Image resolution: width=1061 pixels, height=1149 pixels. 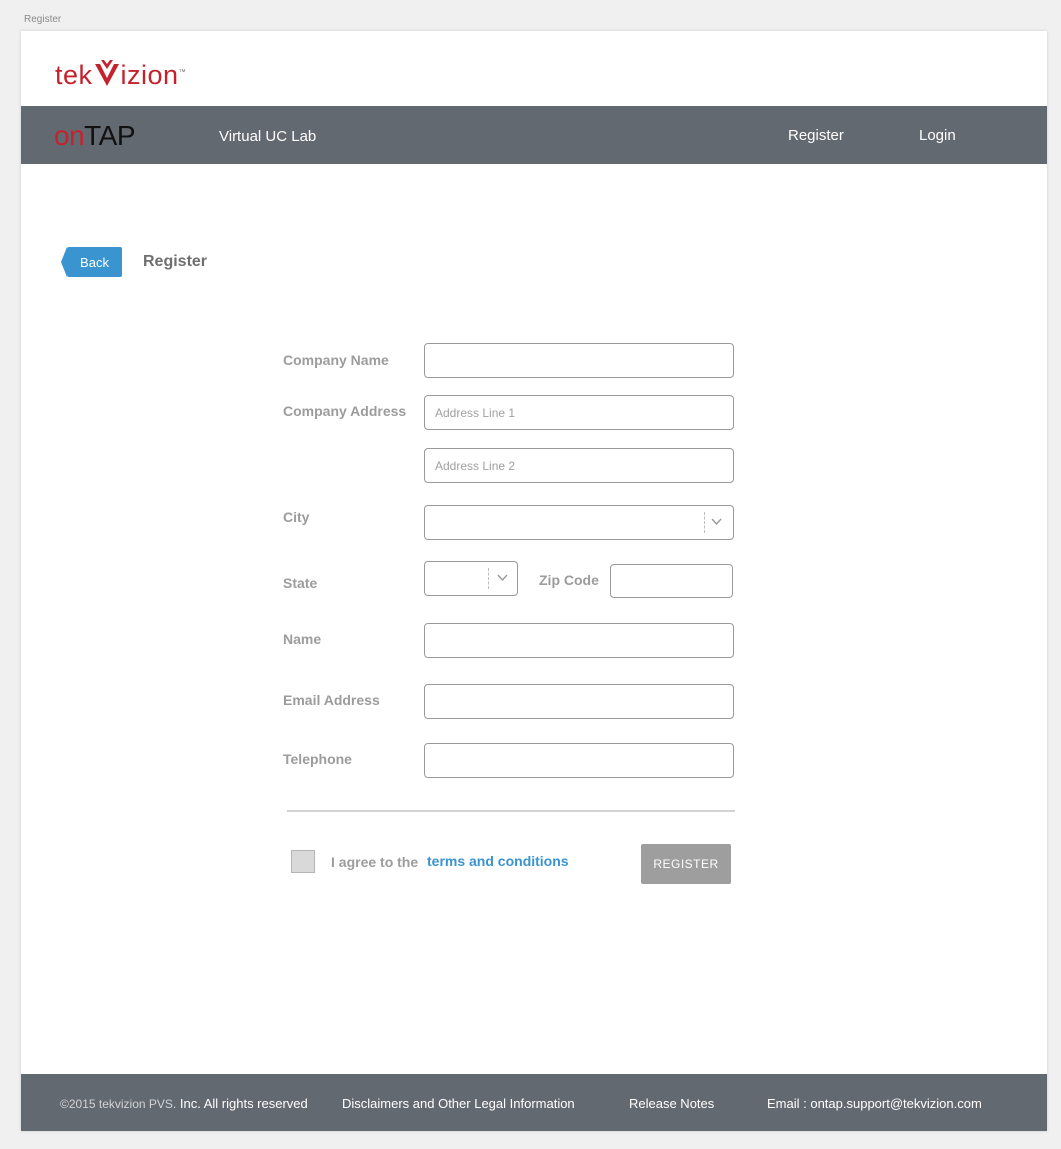 I want to click on state-select-separator, so click(x=488, y=578).